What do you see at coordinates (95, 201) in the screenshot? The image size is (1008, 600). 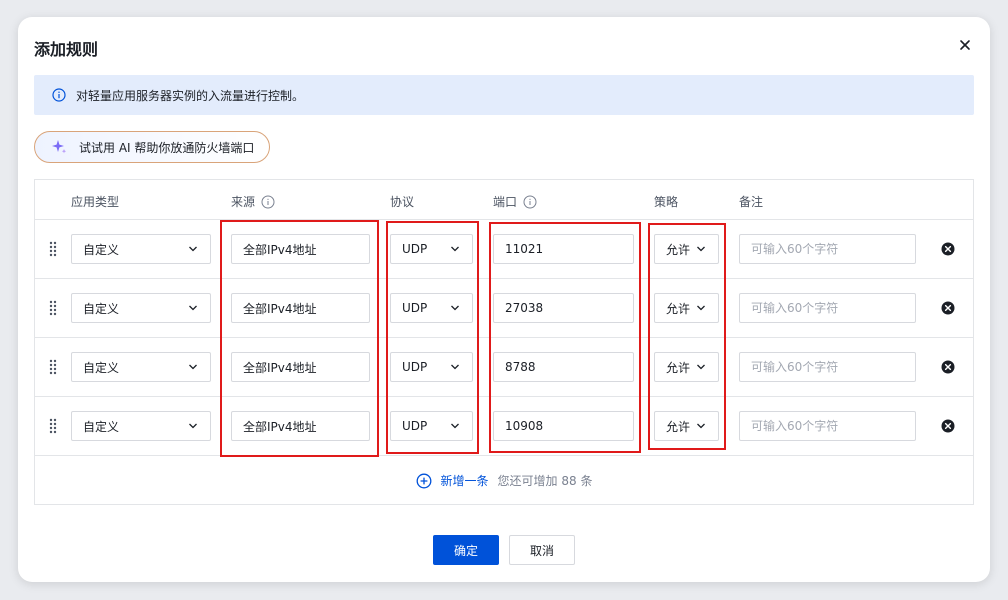 I see `header-app-type: 应用类型` at bounding box center [95, 201].